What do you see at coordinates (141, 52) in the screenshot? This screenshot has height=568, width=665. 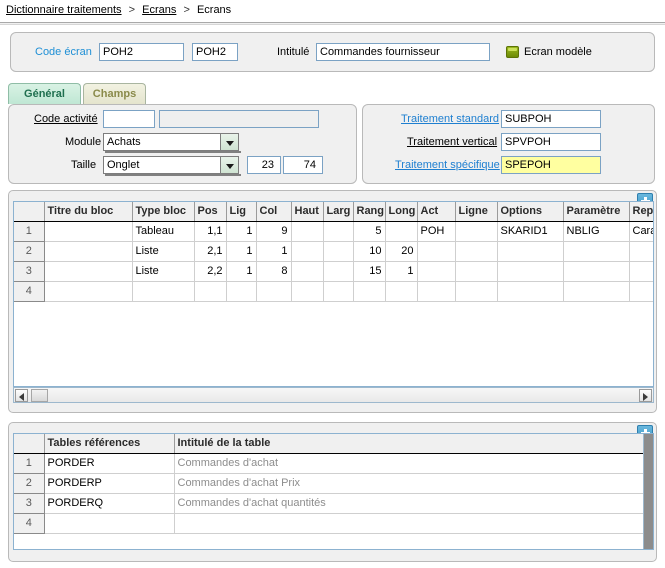 I see `code-ecran-input` at bounding box center [141, 52].